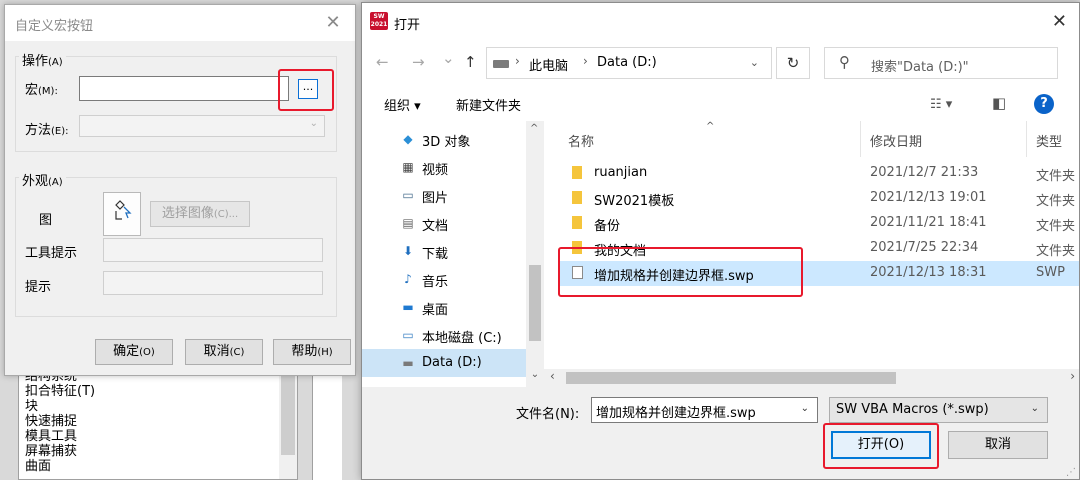 Image resolution: width=1080 pixels, height=480 pixels. I want to click on file-row: SW2021模板 2021/12/13 19:01 文件夹, so click(818, 198).